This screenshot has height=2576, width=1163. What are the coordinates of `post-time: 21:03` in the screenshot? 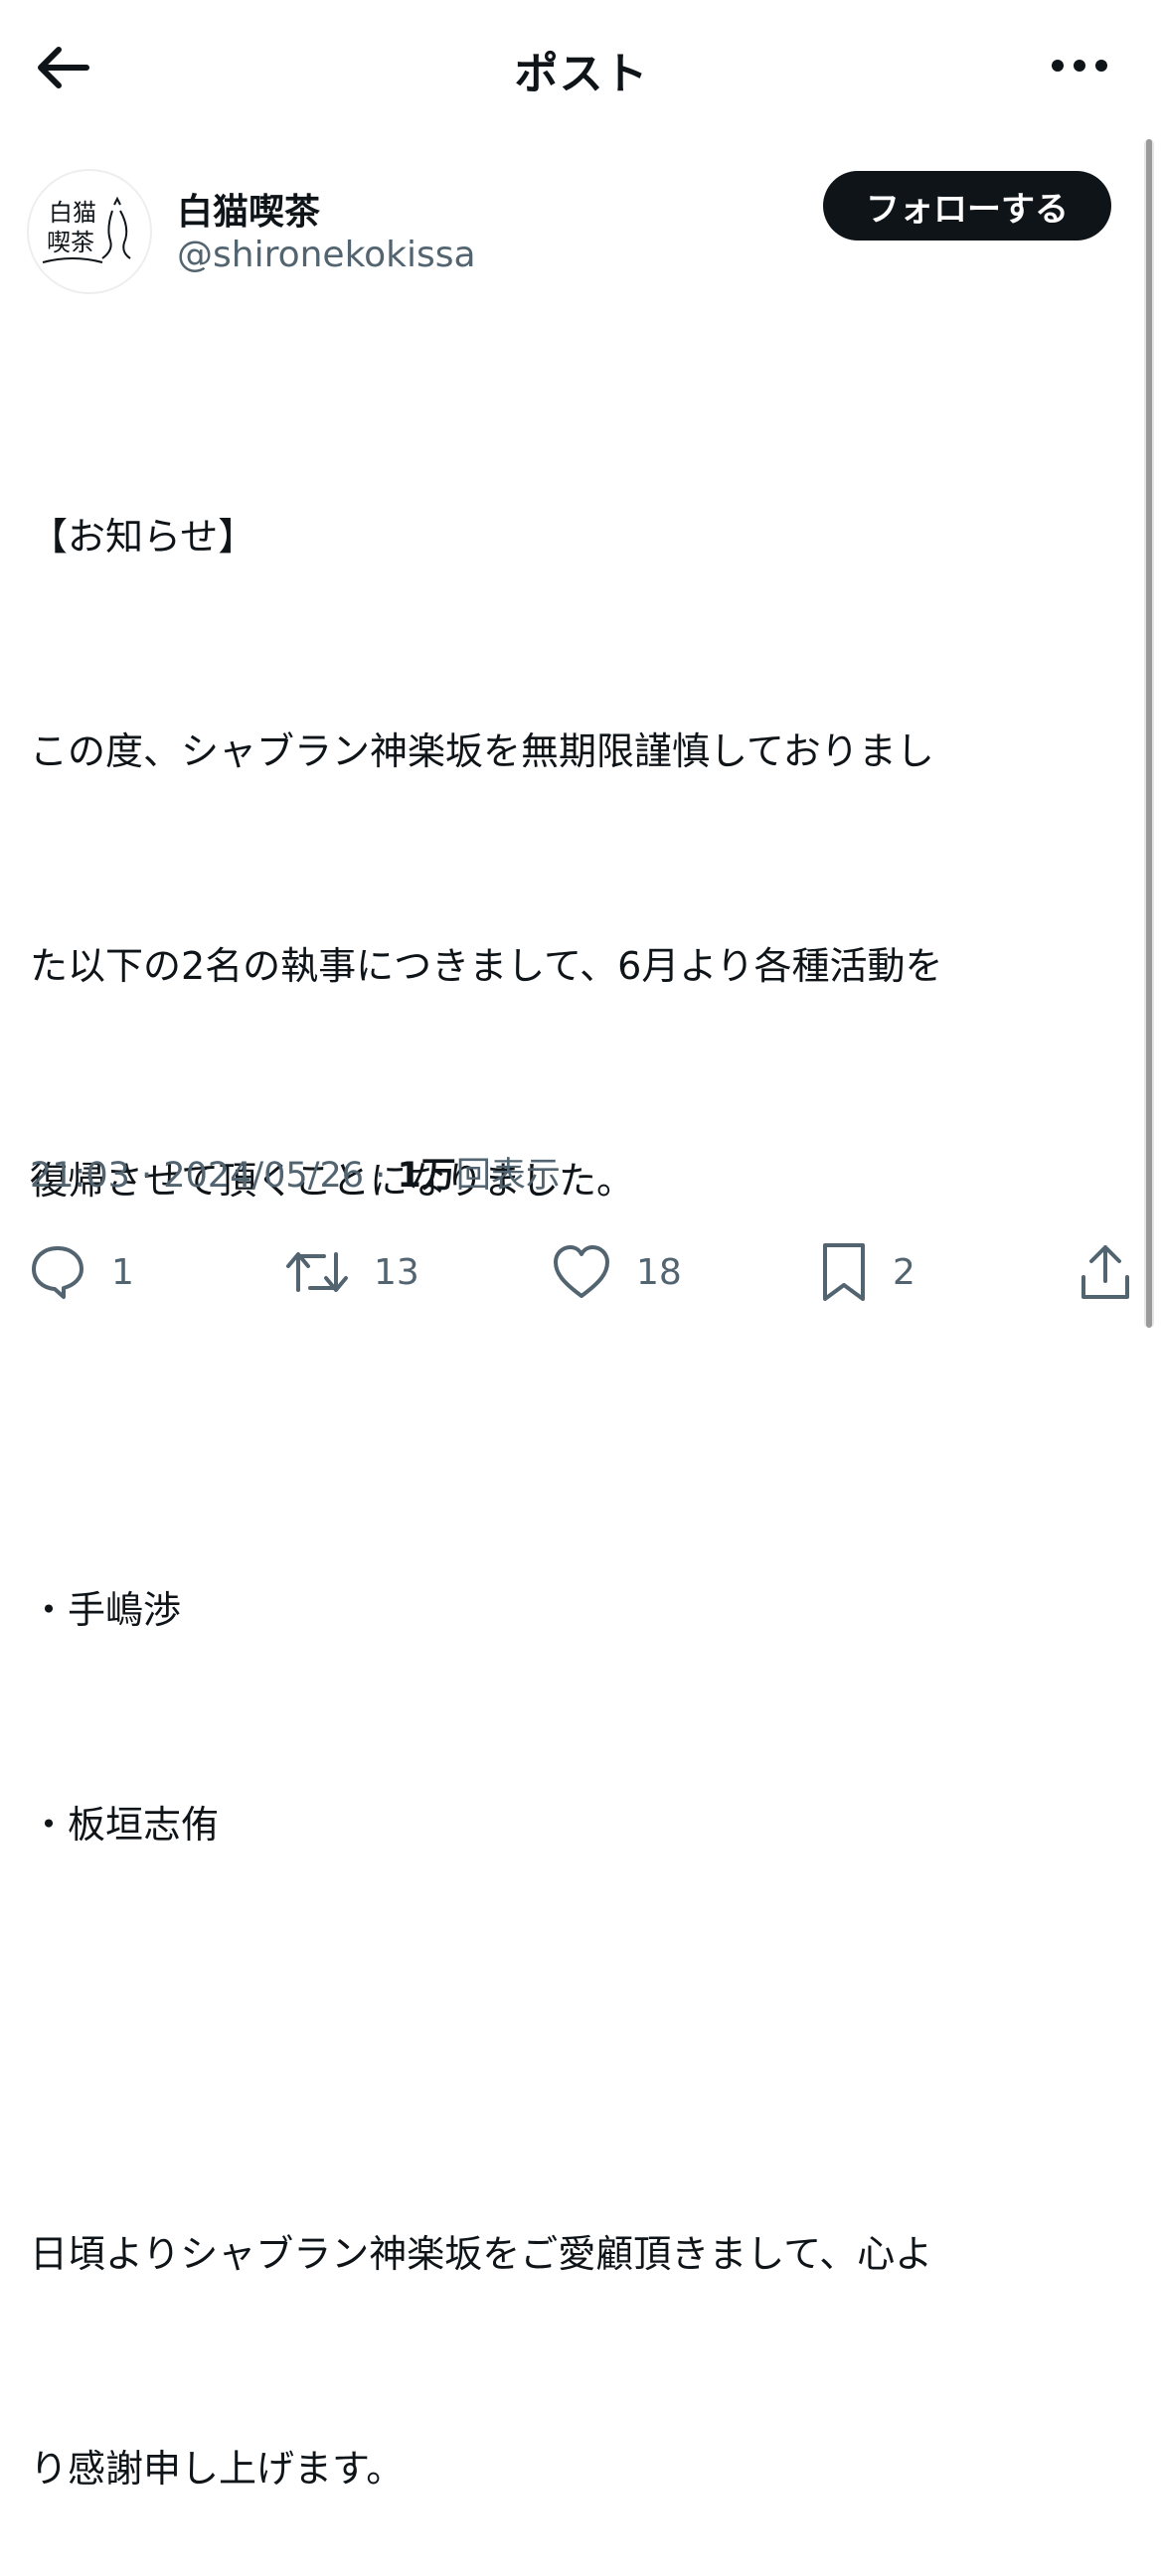 It's located at (80, 1176).